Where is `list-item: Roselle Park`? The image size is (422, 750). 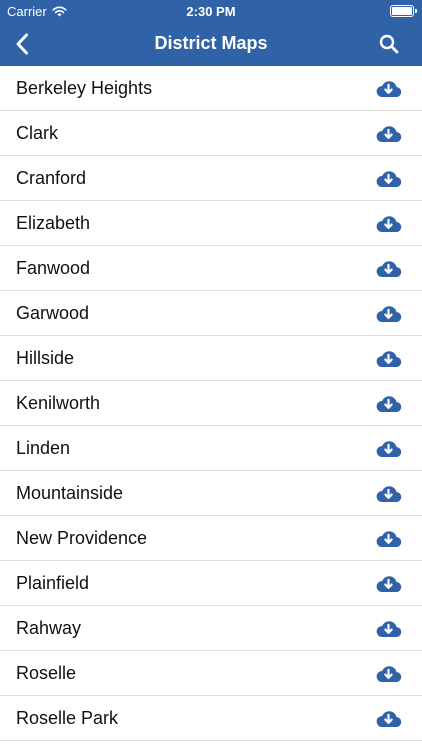
list-item: Roselle Park is located at coordinates (211, 718).